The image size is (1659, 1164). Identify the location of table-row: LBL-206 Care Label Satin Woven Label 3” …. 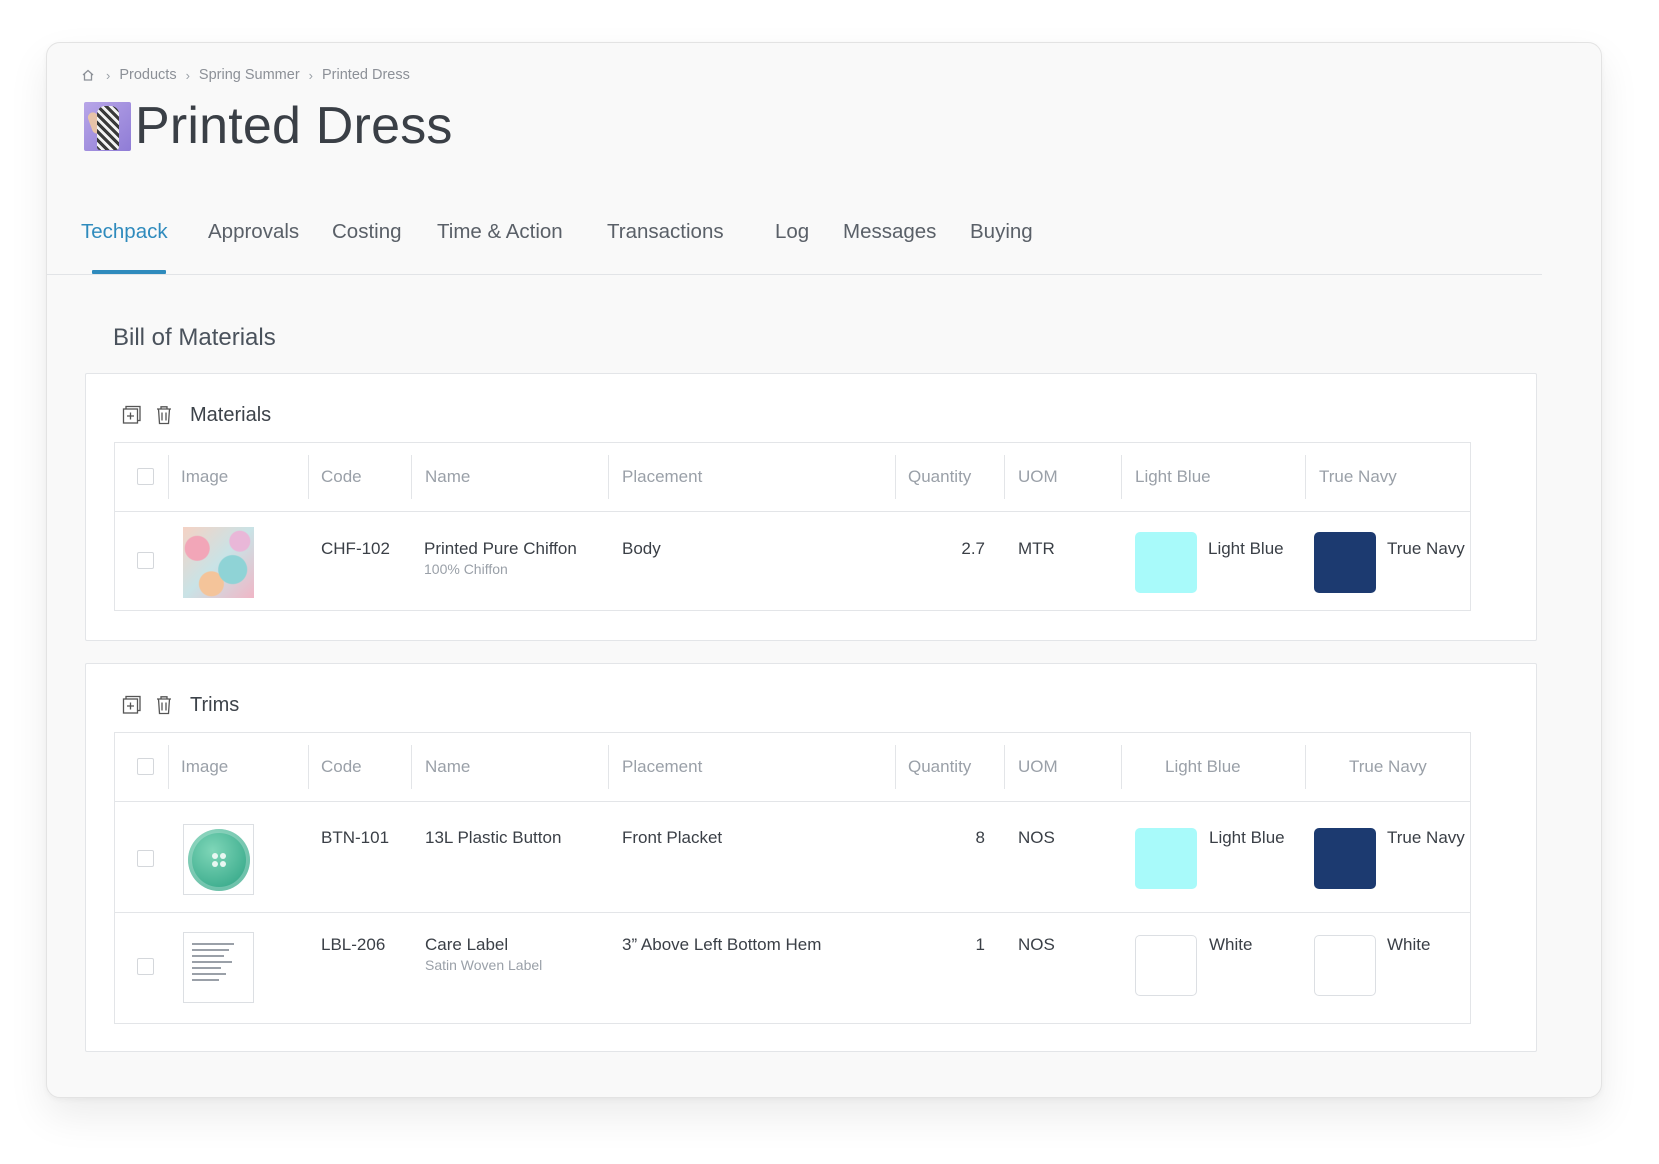
(792, 968).